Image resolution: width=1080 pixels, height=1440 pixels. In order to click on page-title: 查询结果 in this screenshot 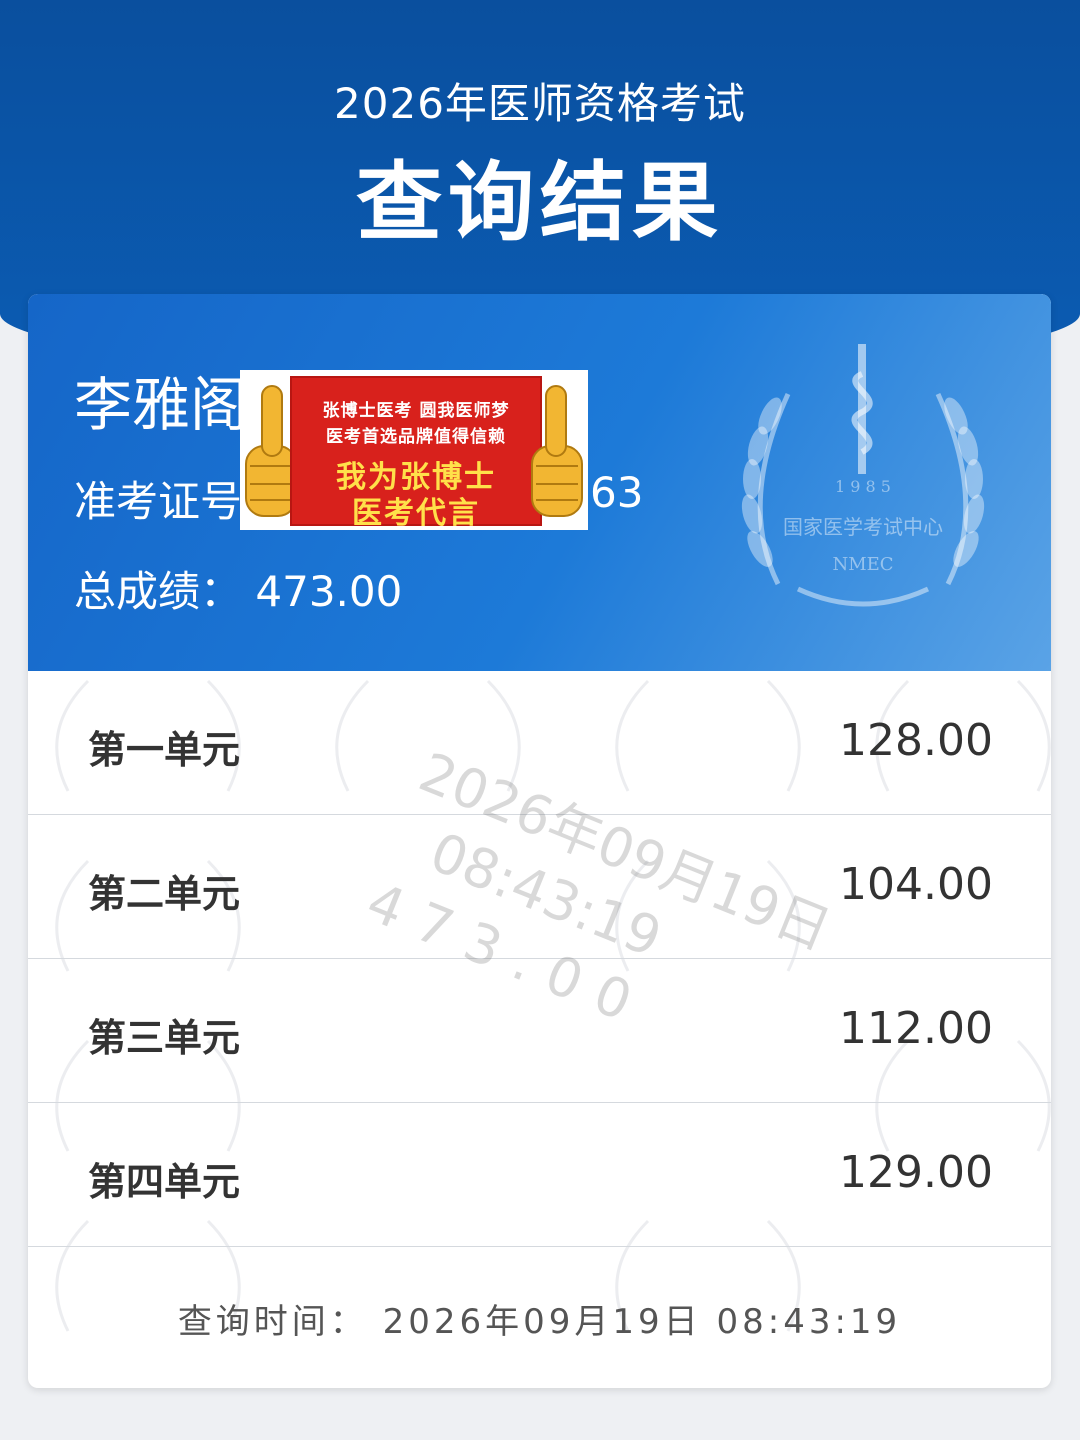, I will do `click(540, 203)`.